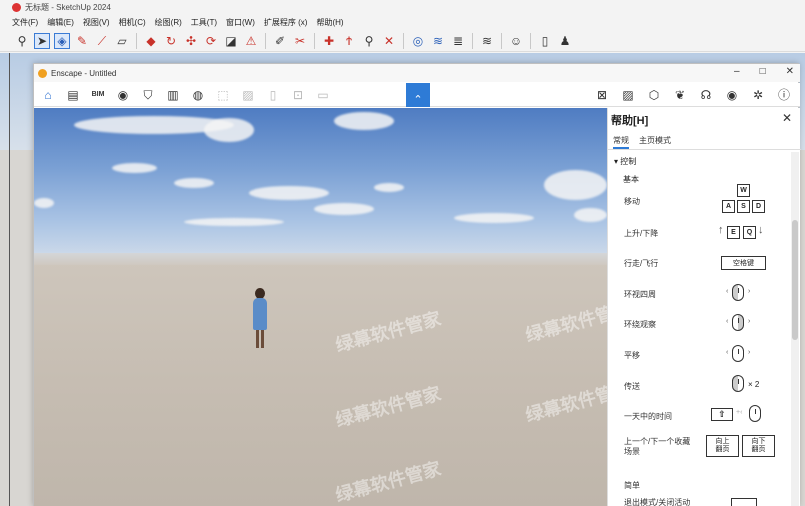 This screenshot has width=805, height=506. What do you see at coordinates (738, 353) in the screenshot?
I see `mouse-middle-icon` at bounding box center [738, 353].